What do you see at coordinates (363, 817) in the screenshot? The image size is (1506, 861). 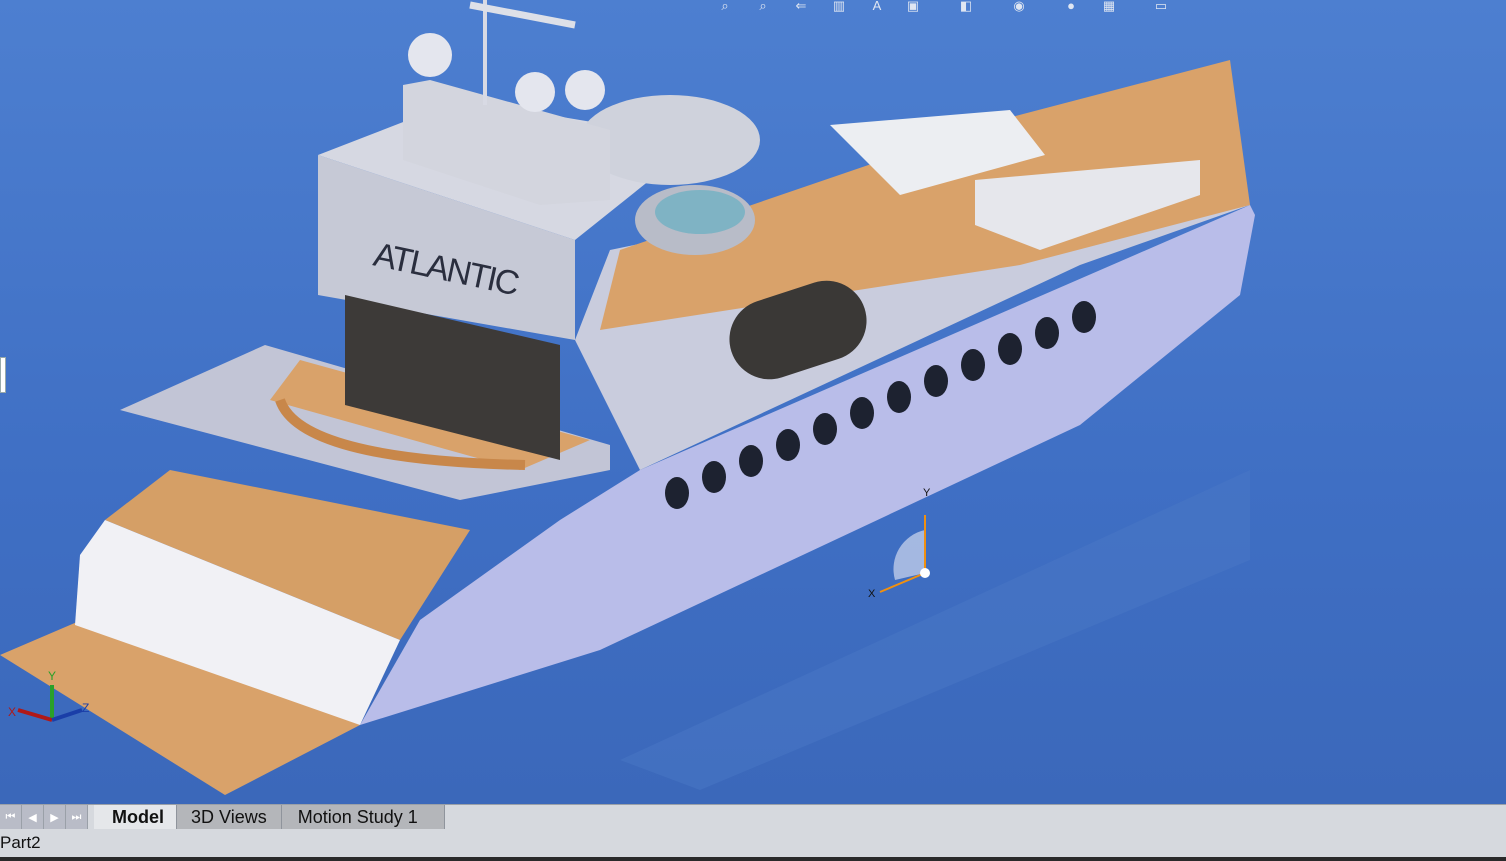 I see `tab-motion-study-1: Motion Study 1` at bounding box center [363, 817].